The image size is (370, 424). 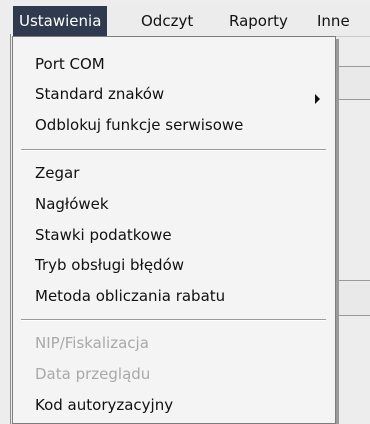 What do you see at coordinates (317, 99) in the screenshot?
I see `chevron-right-icon` at bounding box center [317, 99].